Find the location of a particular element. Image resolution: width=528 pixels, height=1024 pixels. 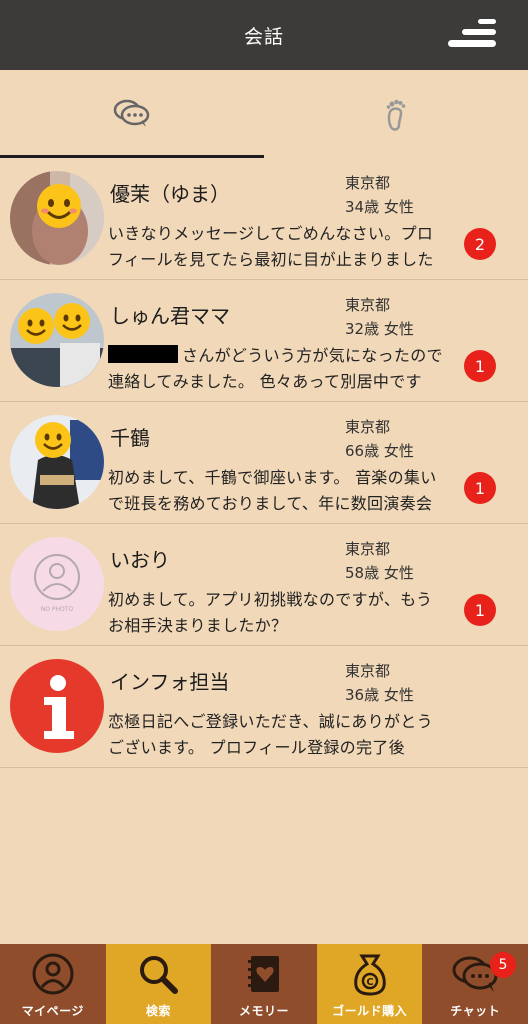

page-title: 会話 is located at coordinates (263, 36).